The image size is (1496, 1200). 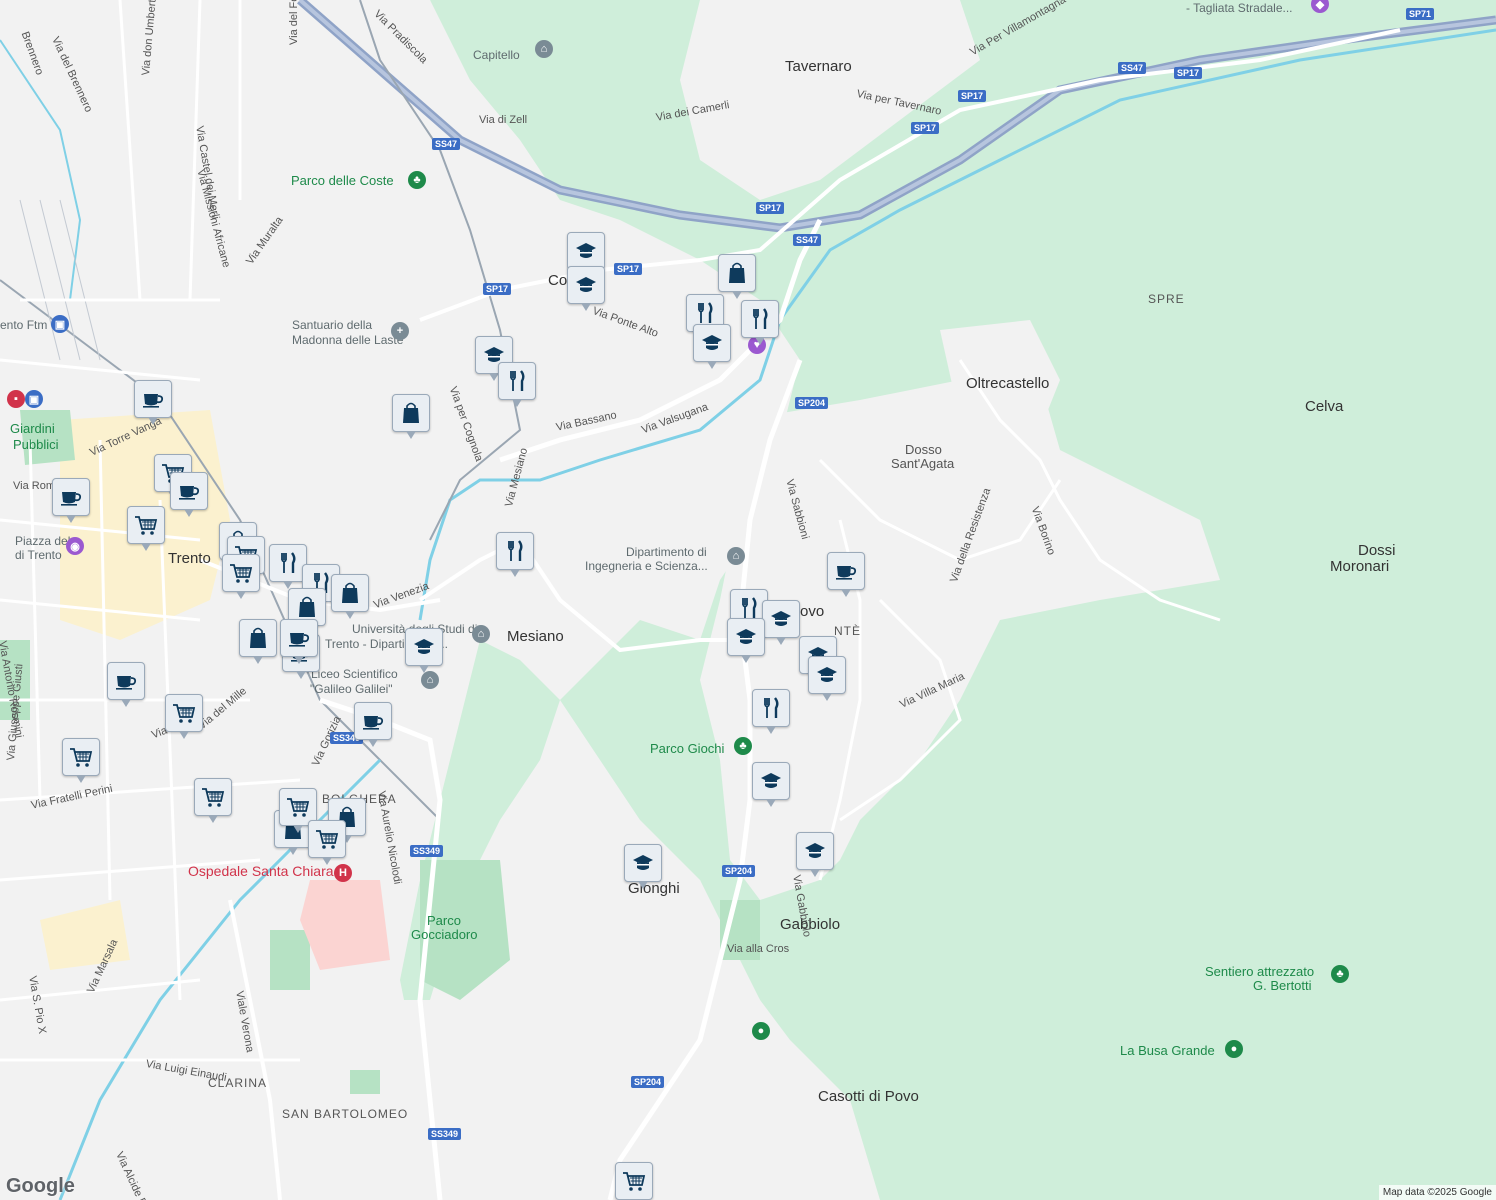 I want to click on label-gionghi: Gionghi, so click(x=654, y=888).